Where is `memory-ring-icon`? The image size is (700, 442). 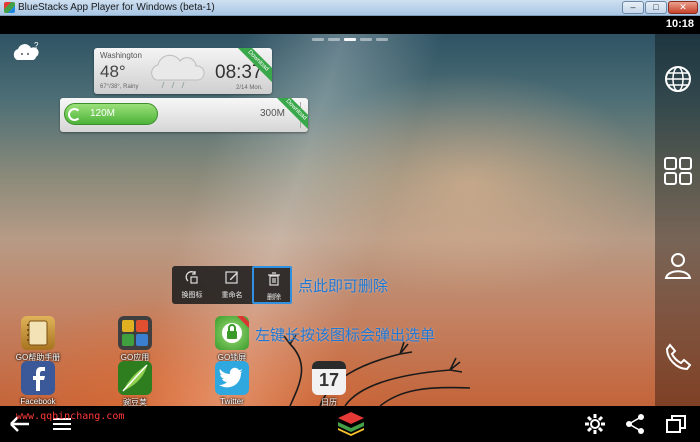 memory-ring-icon is located at coordinates (74, 114).